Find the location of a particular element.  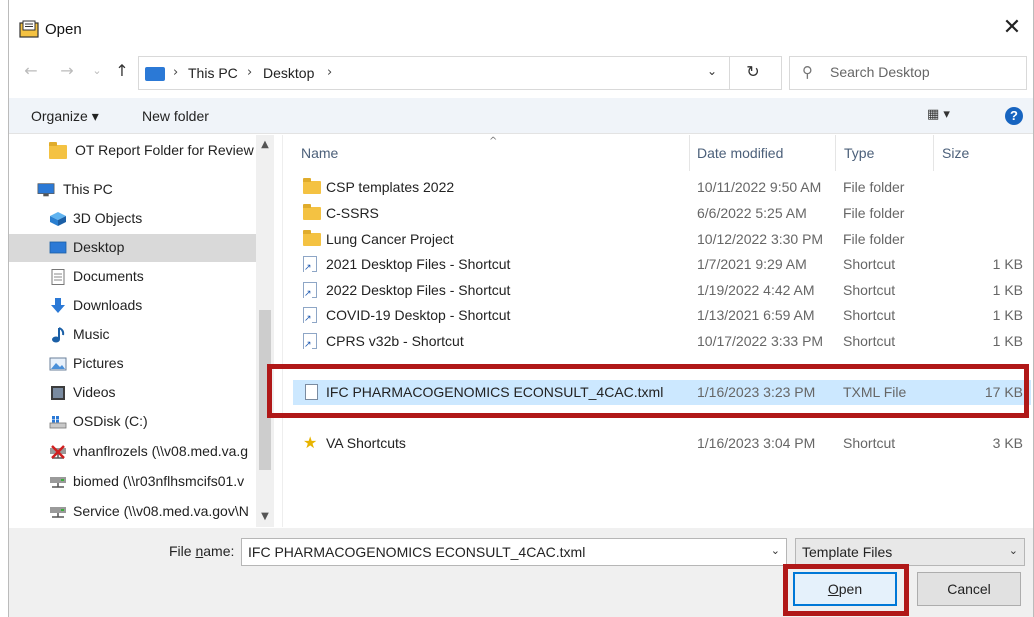

cube-icon is located at coordinates (58, 219).